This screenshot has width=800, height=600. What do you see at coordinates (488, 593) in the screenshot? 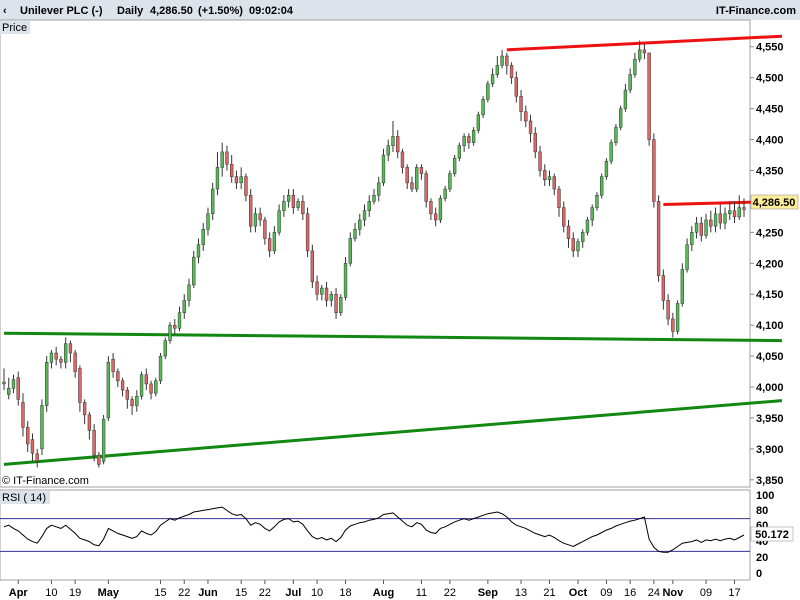
I see `x-tick-label: Sep` at bounding box center [488, 593].